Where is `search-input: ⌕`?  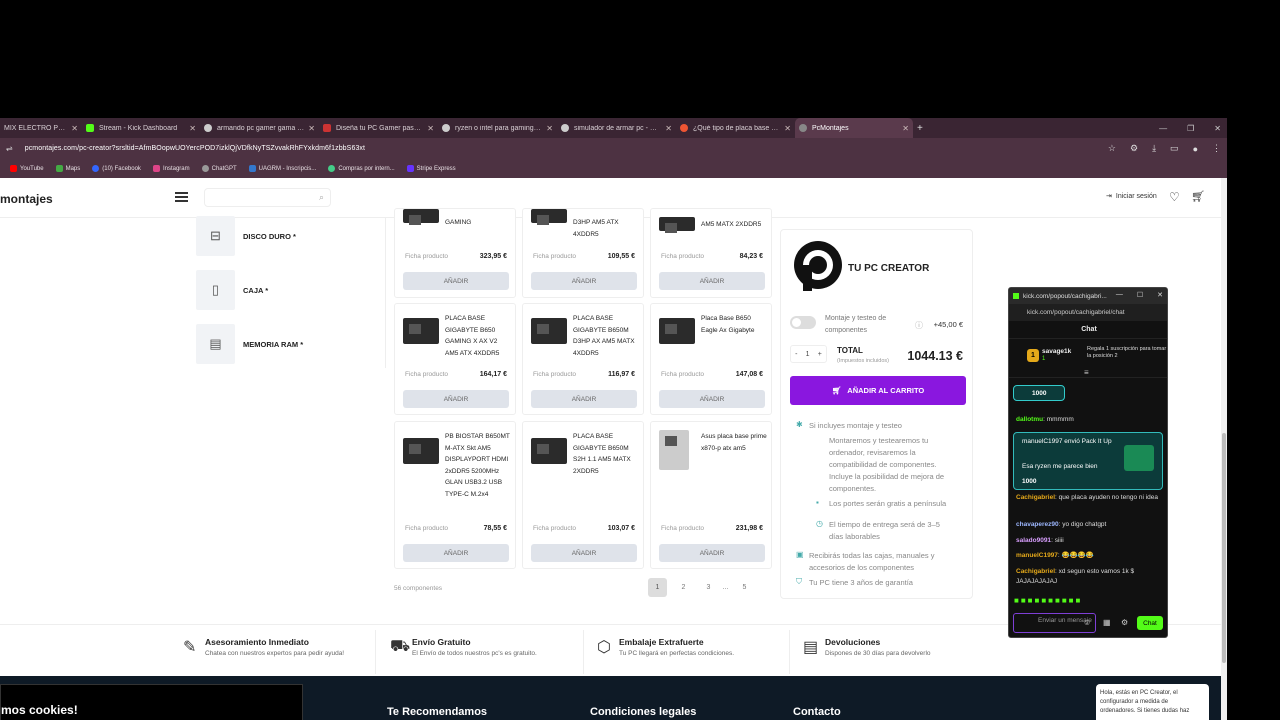
search-input: ⌕ is located at coordinates (267, 197).